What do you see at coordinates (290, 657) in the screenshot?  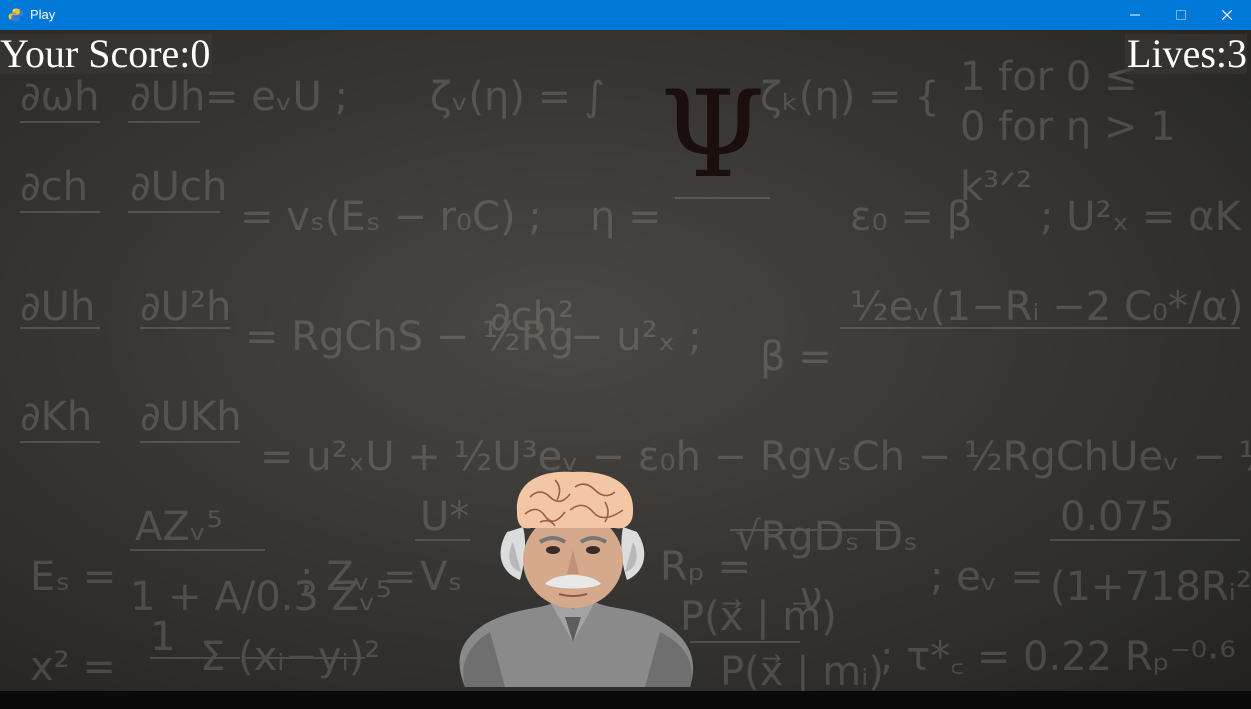 I see `svg-text: Σ (xᵢ−yᵢ)²` at bounding box center [290, 657].